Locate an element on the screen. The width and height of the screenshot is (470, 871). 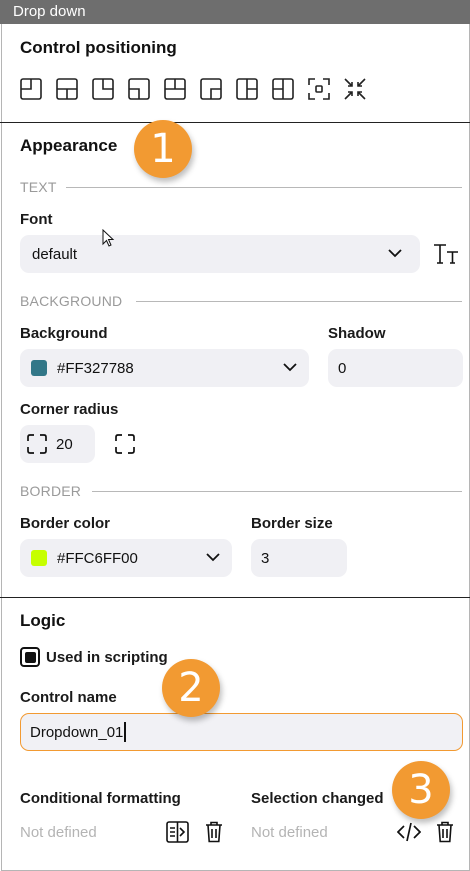
border-color-value: #FFC6FF00 is located at coordinates (97, 558).